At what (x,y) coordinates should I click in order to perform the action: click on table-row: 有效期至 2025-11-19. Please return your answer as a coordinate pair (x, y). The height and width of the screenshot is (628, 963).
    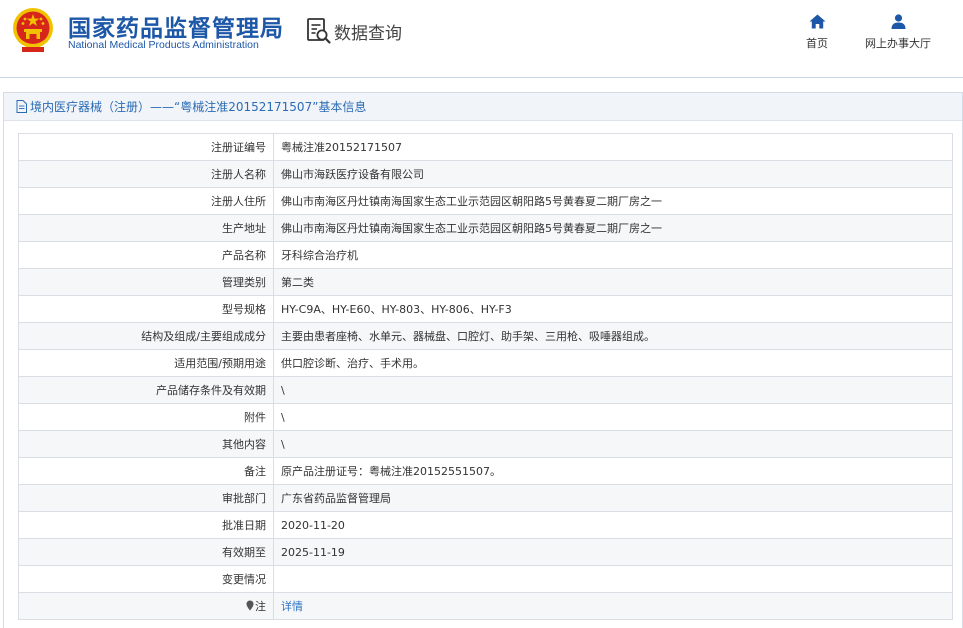
    Looking at the image, I should click on (485, 552).